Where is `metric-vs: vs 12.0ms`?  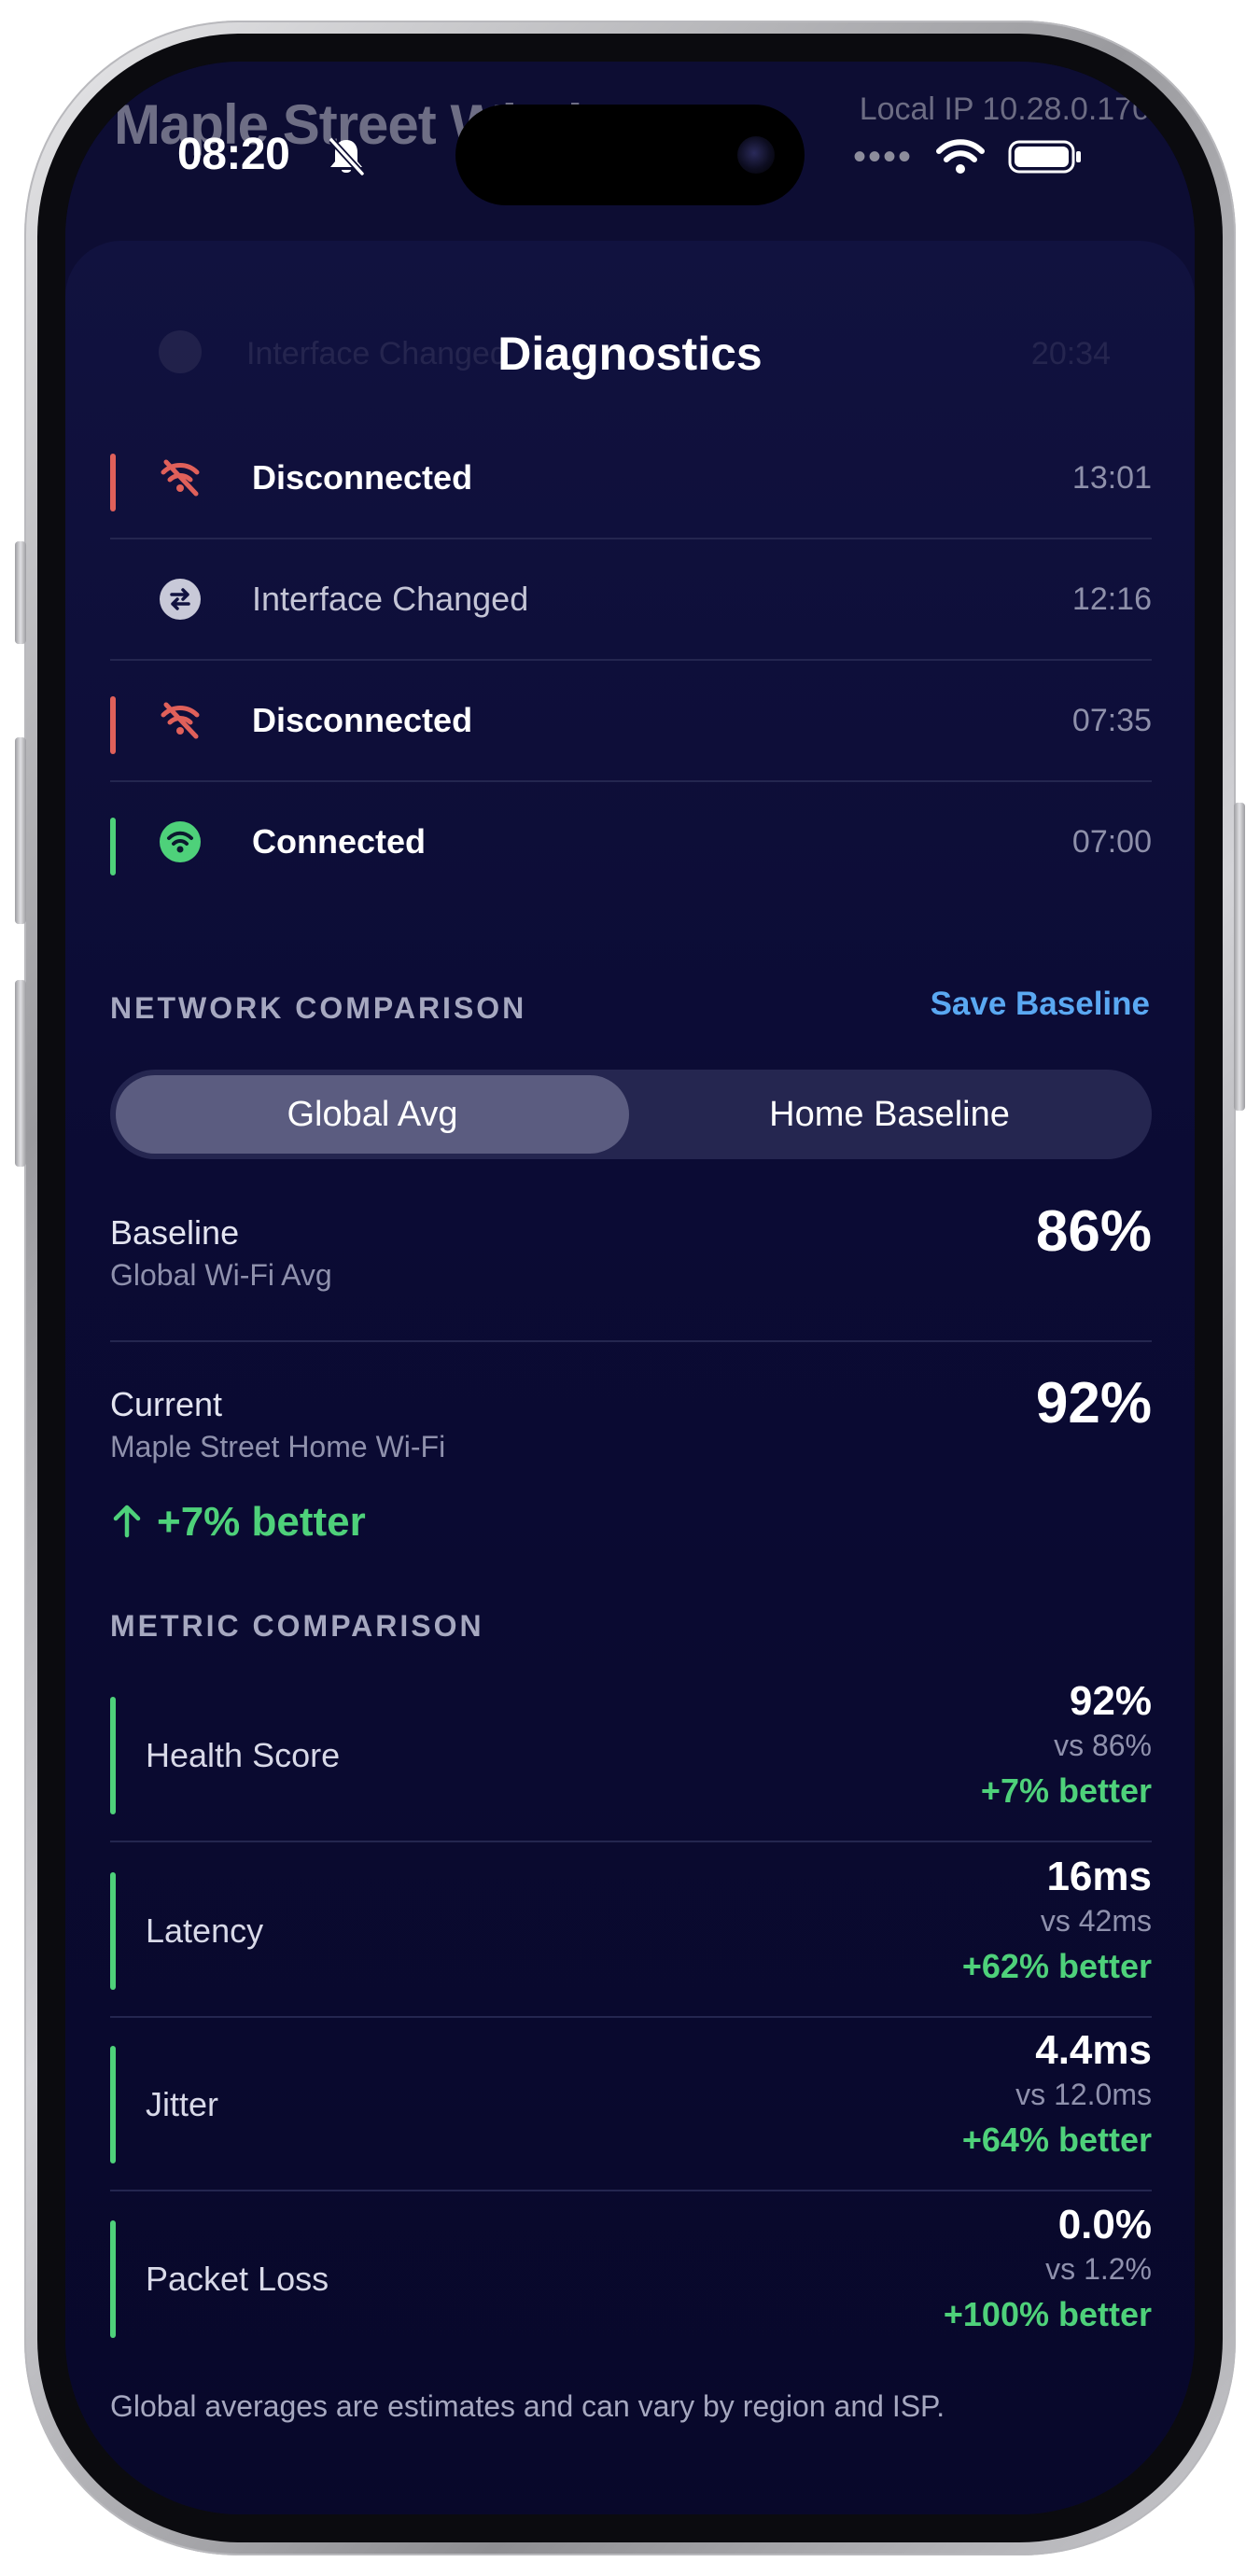
metric-vs: vs 12.0ms is located at coordinates (1083, 2094).